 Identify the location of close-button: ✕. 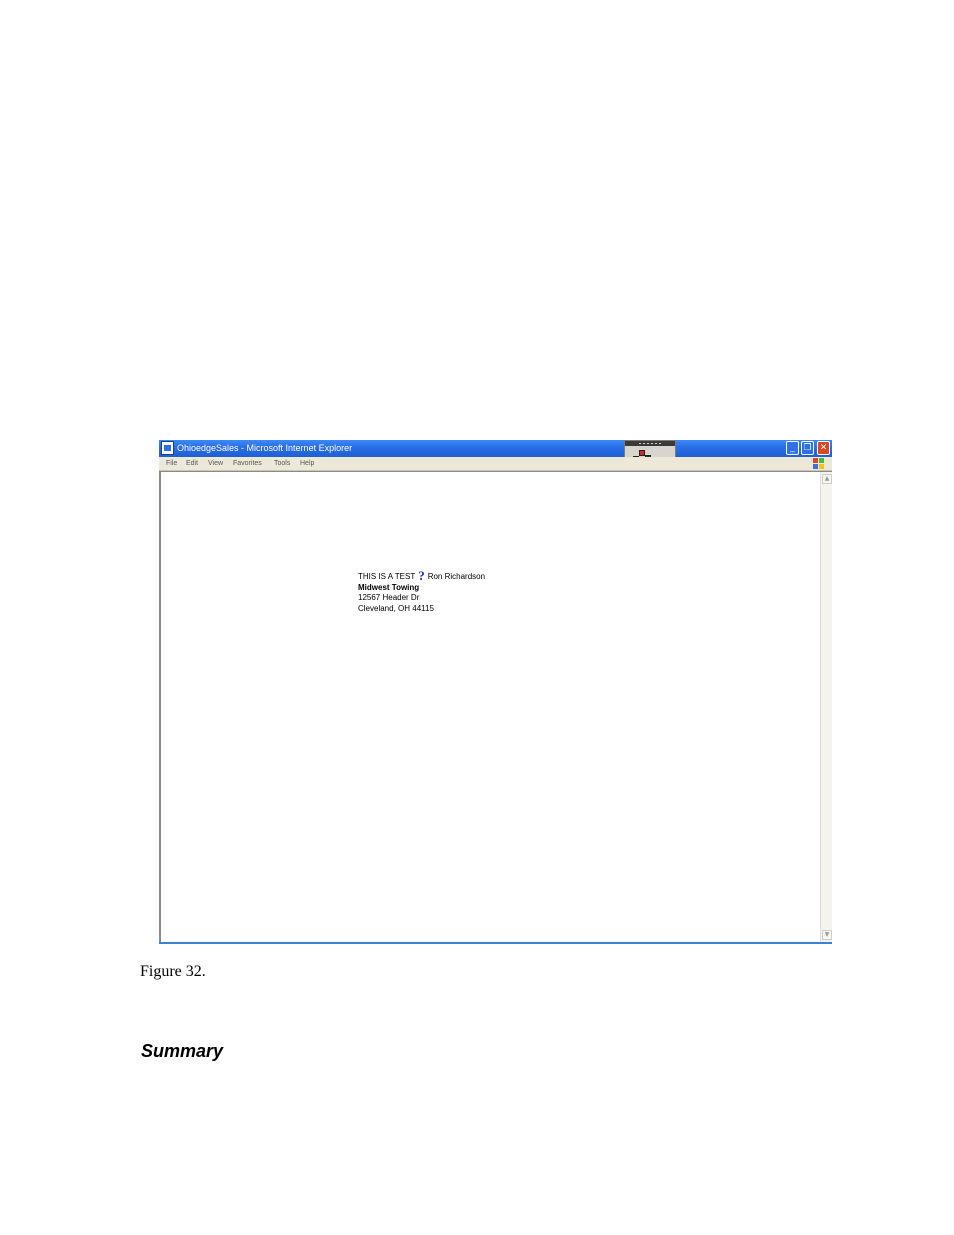
(823, 448).